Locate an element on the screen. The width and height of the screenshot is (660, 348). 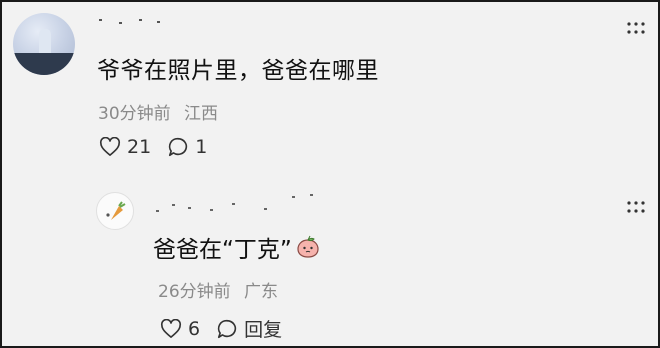
reply-location: 广东 is located at coordinates (261, 292).